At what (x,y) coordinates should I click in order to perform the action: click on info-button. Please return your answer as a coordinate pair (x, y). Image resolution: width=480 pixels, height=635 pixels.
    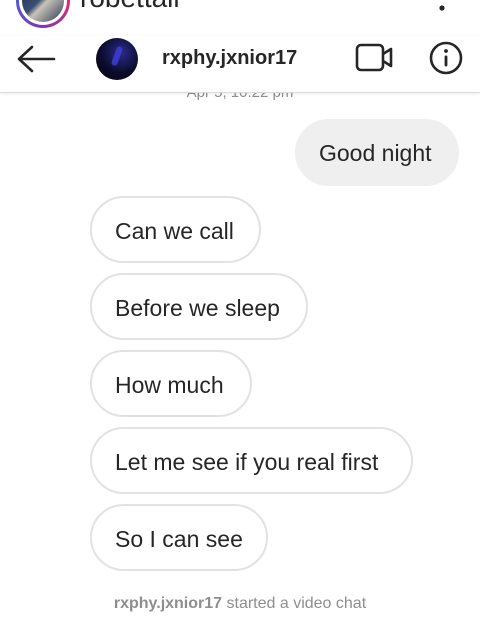
    Looking at the image, I should click on (446, 58).